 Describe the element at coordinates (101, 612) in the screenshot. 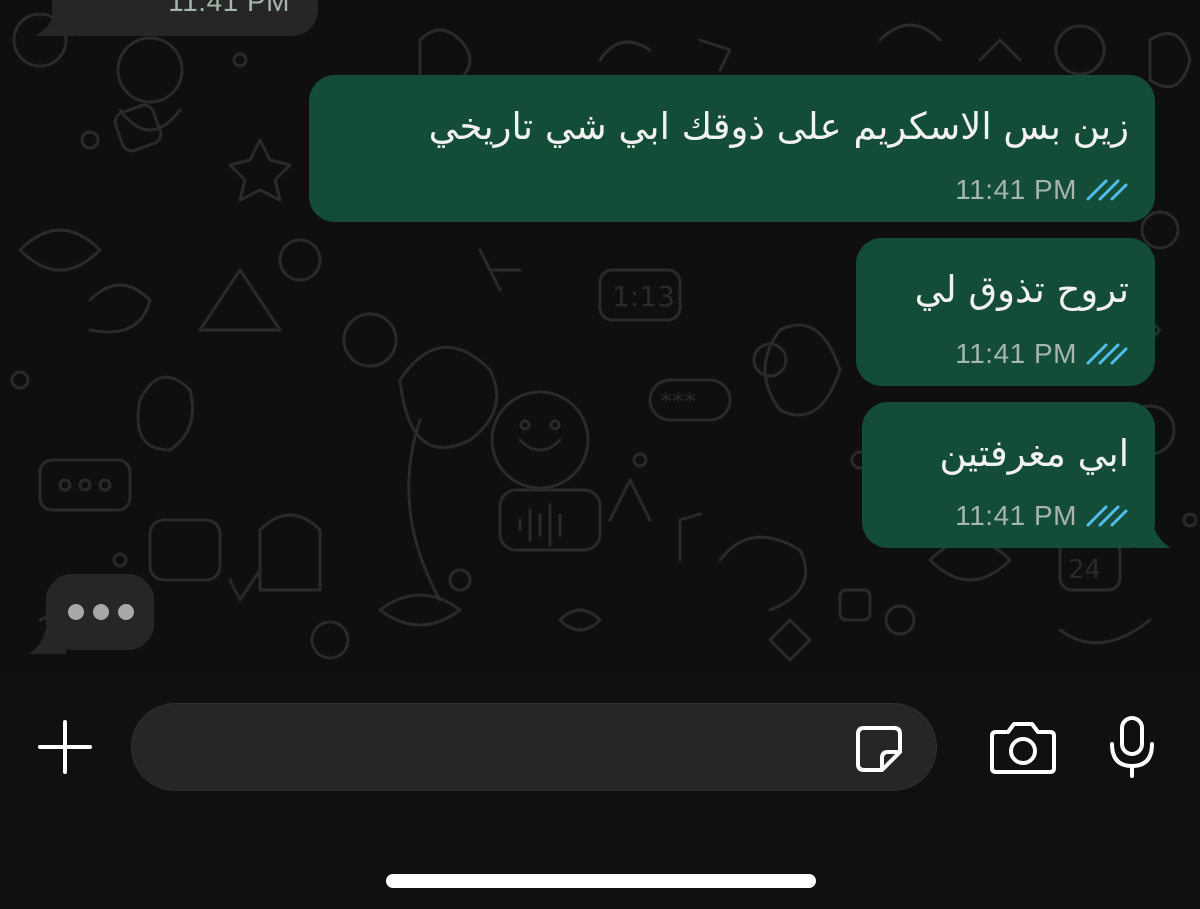

I see `typing-dots` at that location.